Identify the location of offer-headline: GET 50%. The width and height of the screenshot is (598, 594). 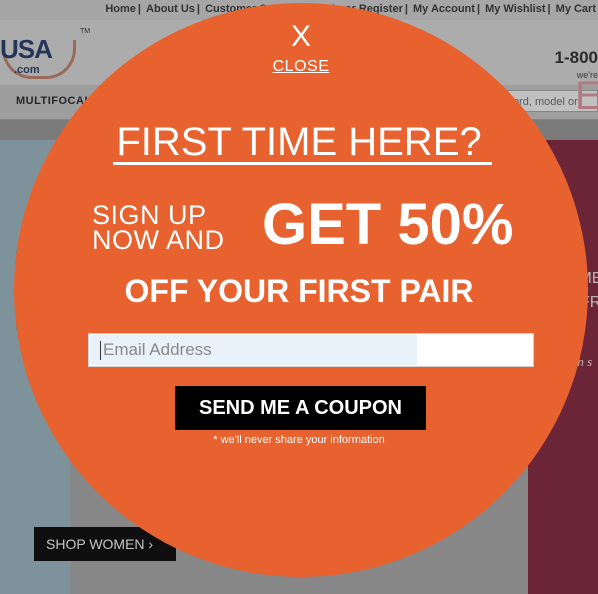
(388, 224).